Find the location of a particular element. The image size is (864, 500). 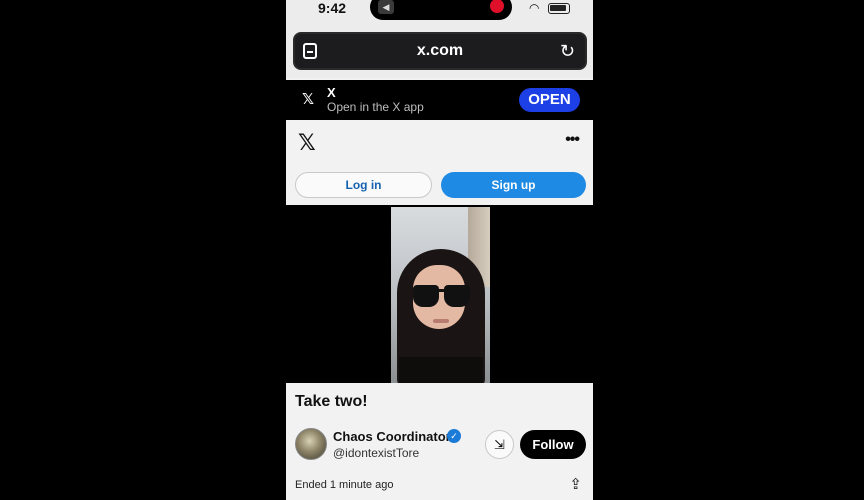

url-bar: x.com ↻ is located at coordinates (440, 51).